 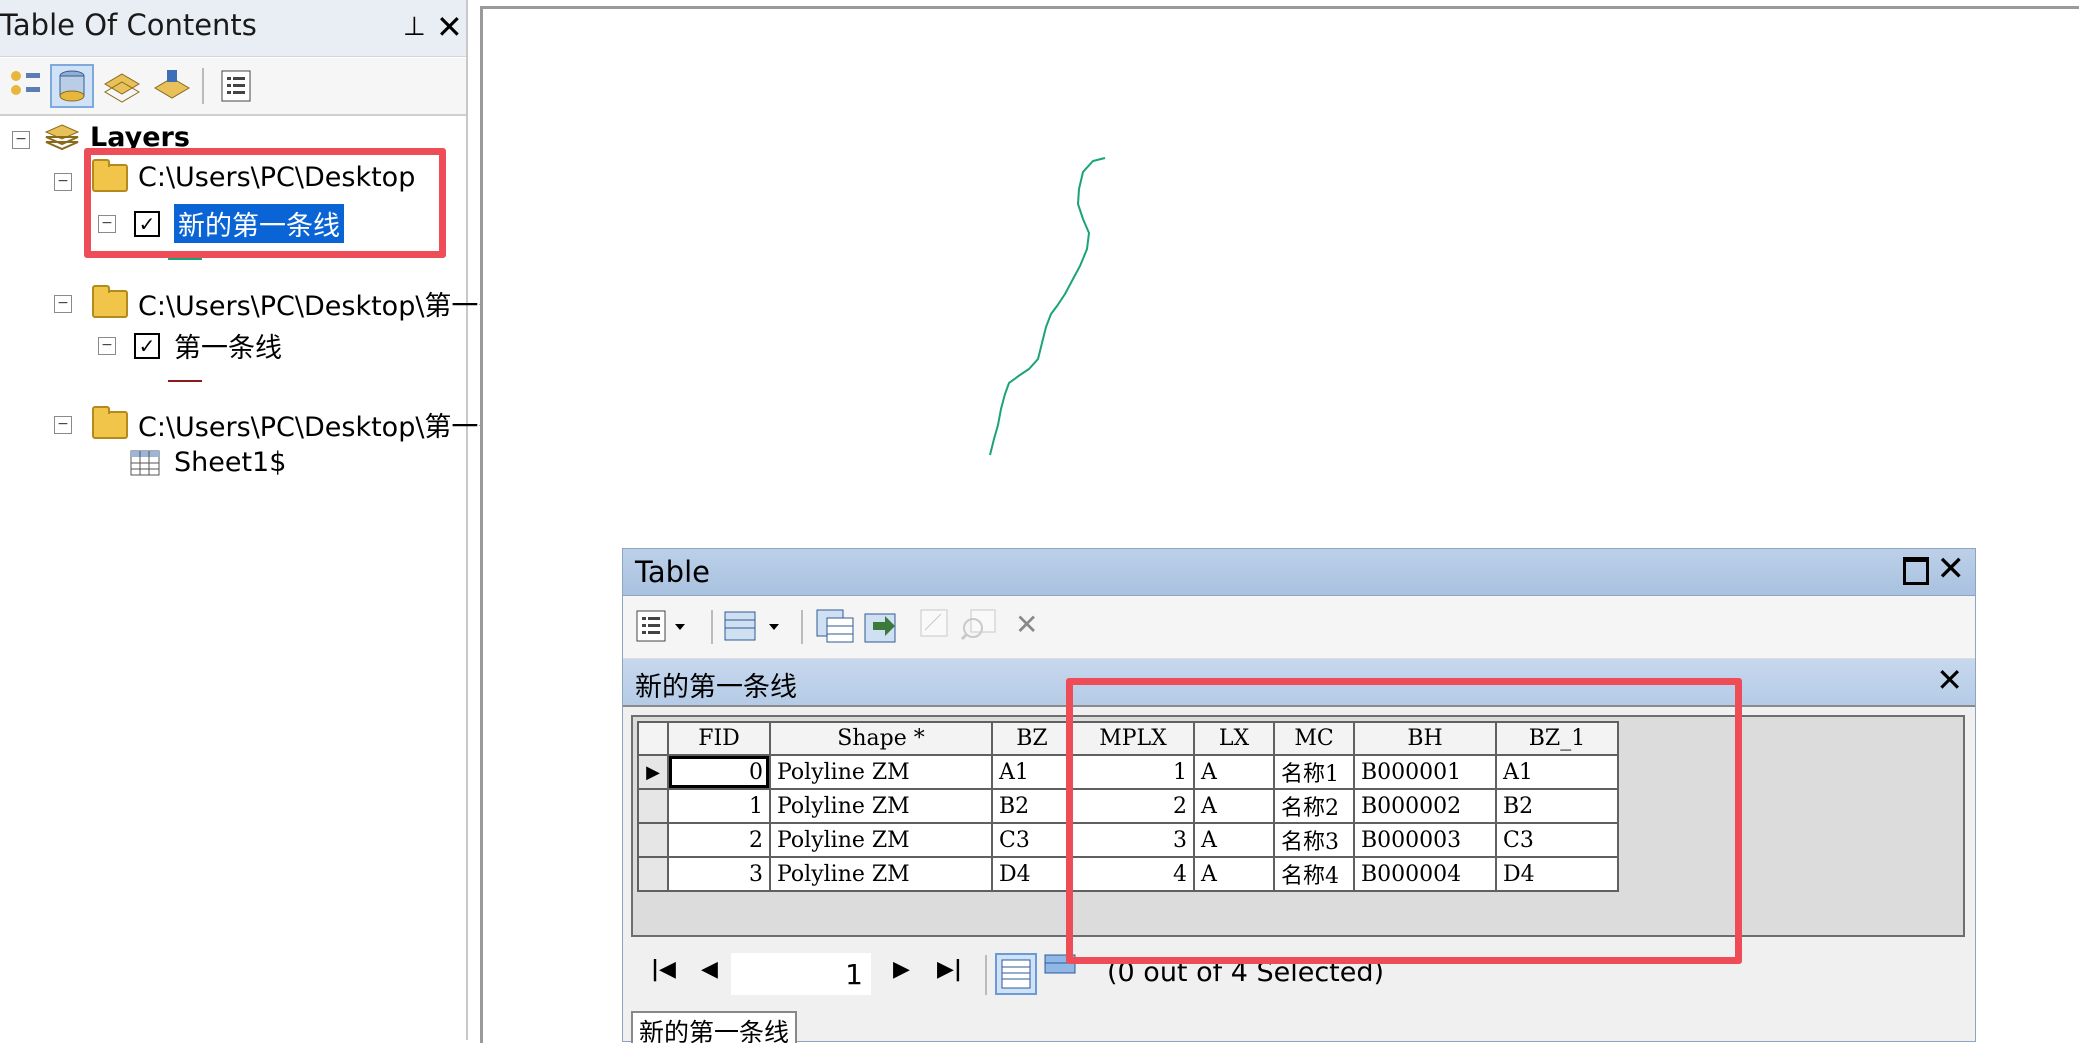 What do you see at coordinates (754, 629) in the screenshot?
I see `related-tables-icon` at bounding box center [754, 629].